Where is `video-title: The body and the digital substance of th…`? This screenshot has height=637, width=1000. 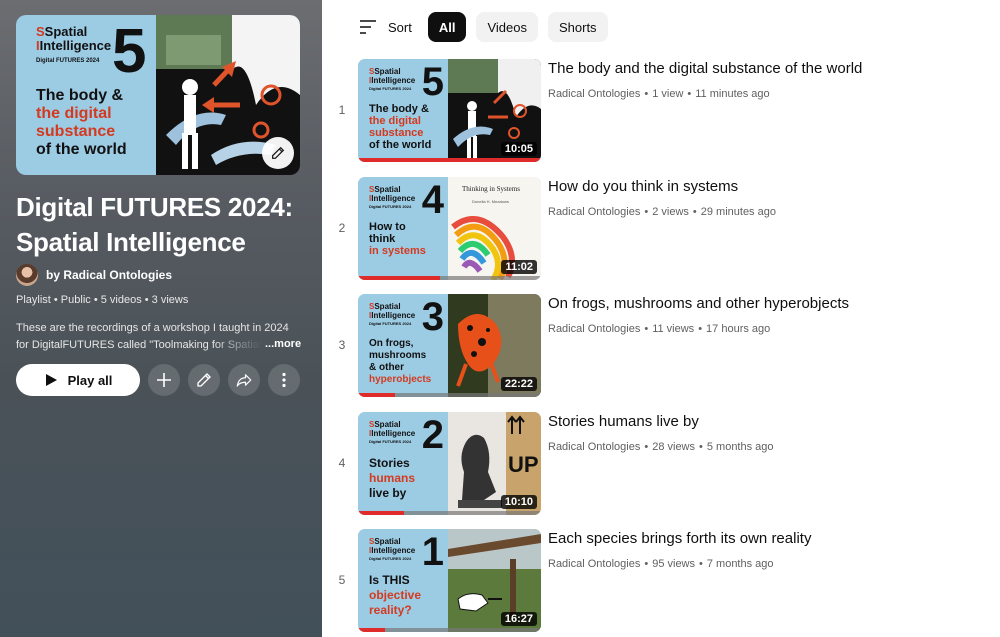 video-title: The body and the digital substance of th… is located at coordinates (705, 68).